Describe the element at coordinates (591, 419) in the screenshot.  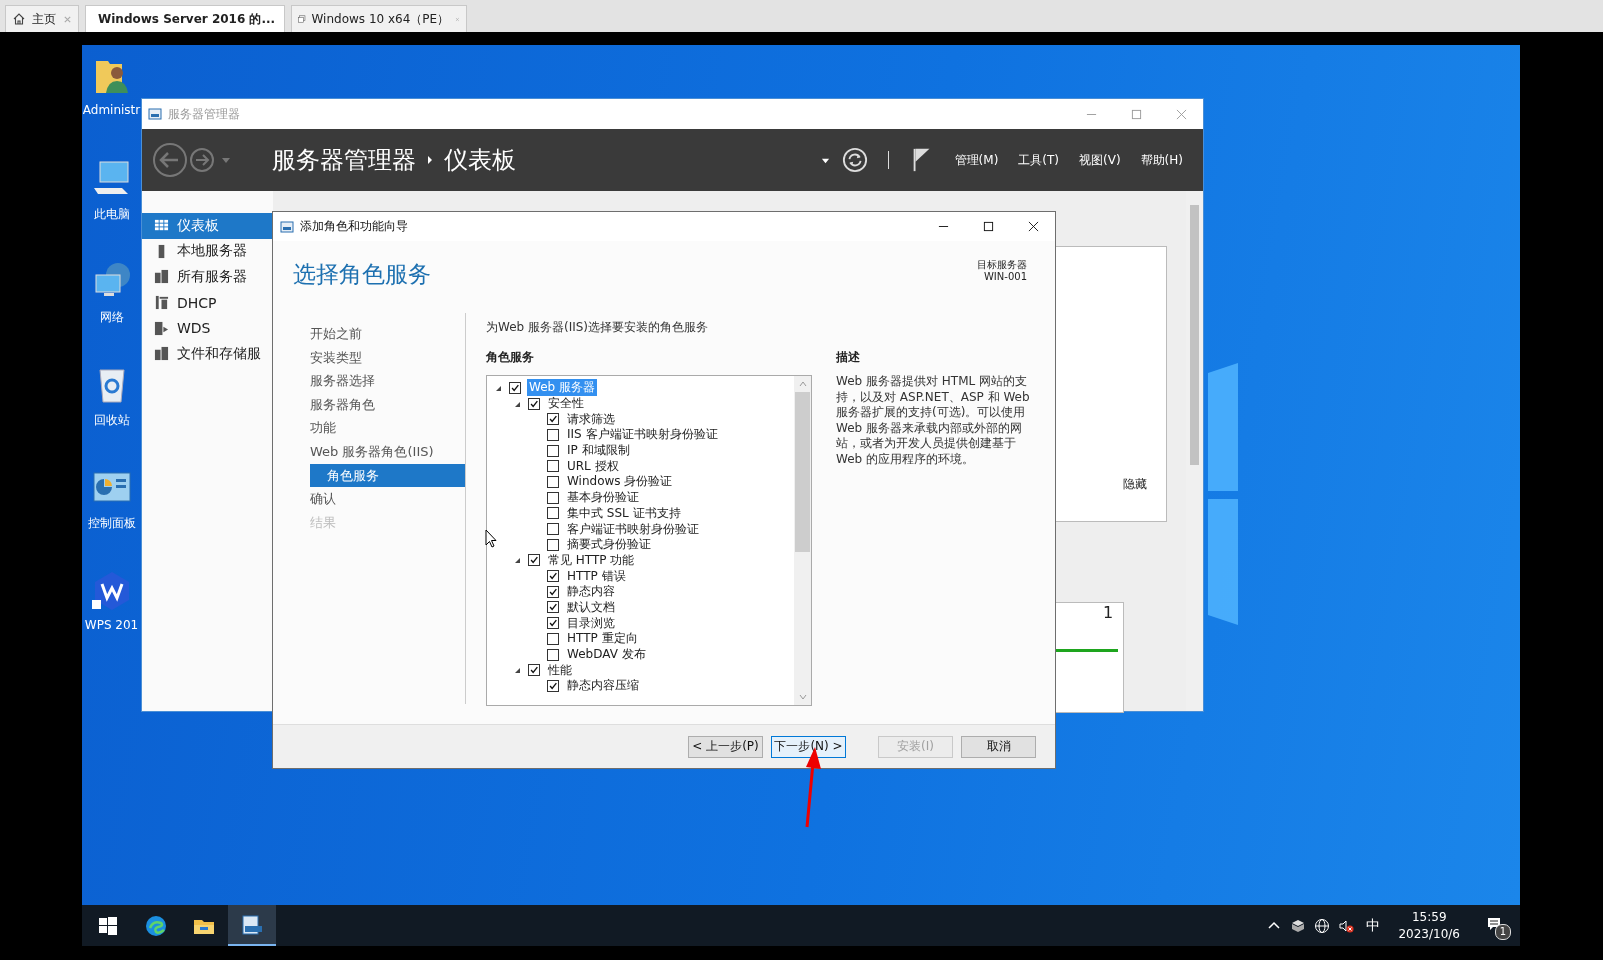
I see `tree-item-label: 请求筛选` at that location.